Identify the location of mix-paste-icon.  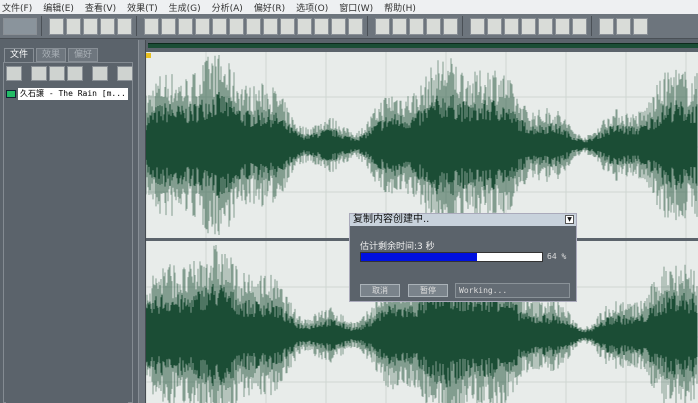
(287, 26).